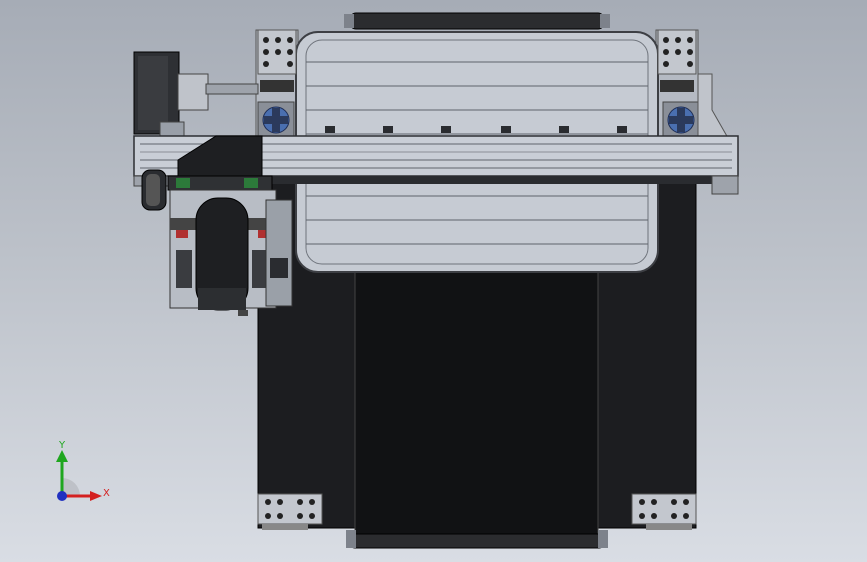 This screenshot has height=562, width=867. What do you see at coordinates (196, 94) in the screenshot?
I see `motor-assembly` at bounding box center [196, 94].